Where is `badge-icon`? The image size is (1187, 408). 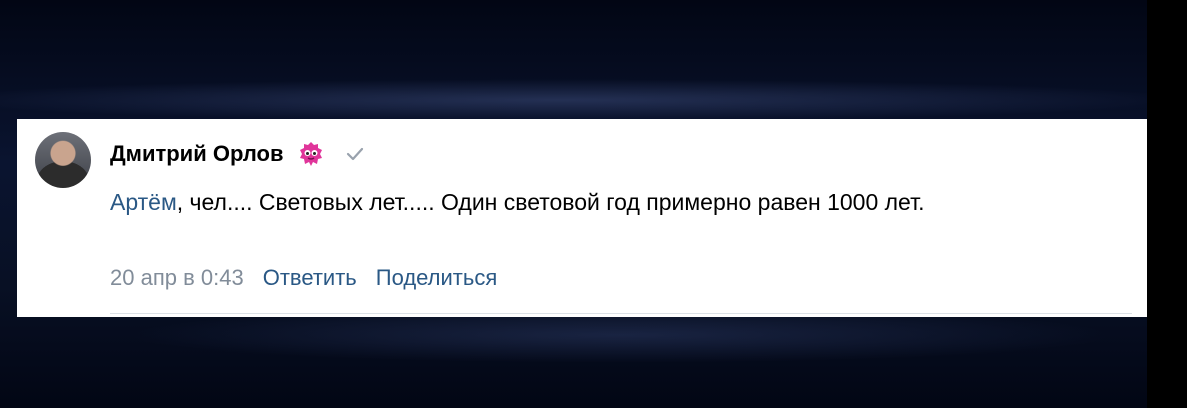 badge-icon is located at coordinates (311, 154).